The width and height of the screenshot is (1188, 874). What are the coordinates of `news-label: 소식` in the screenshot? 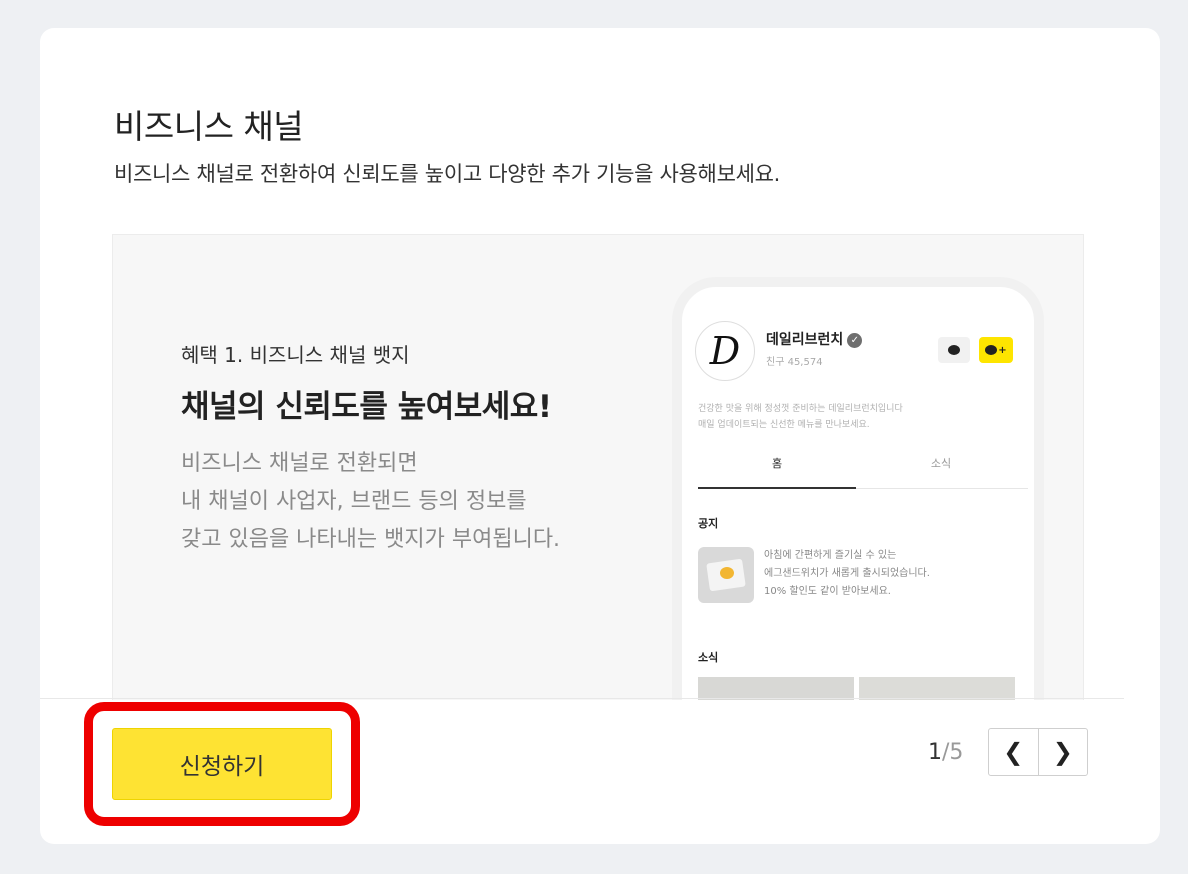 It's located at (708, 657).